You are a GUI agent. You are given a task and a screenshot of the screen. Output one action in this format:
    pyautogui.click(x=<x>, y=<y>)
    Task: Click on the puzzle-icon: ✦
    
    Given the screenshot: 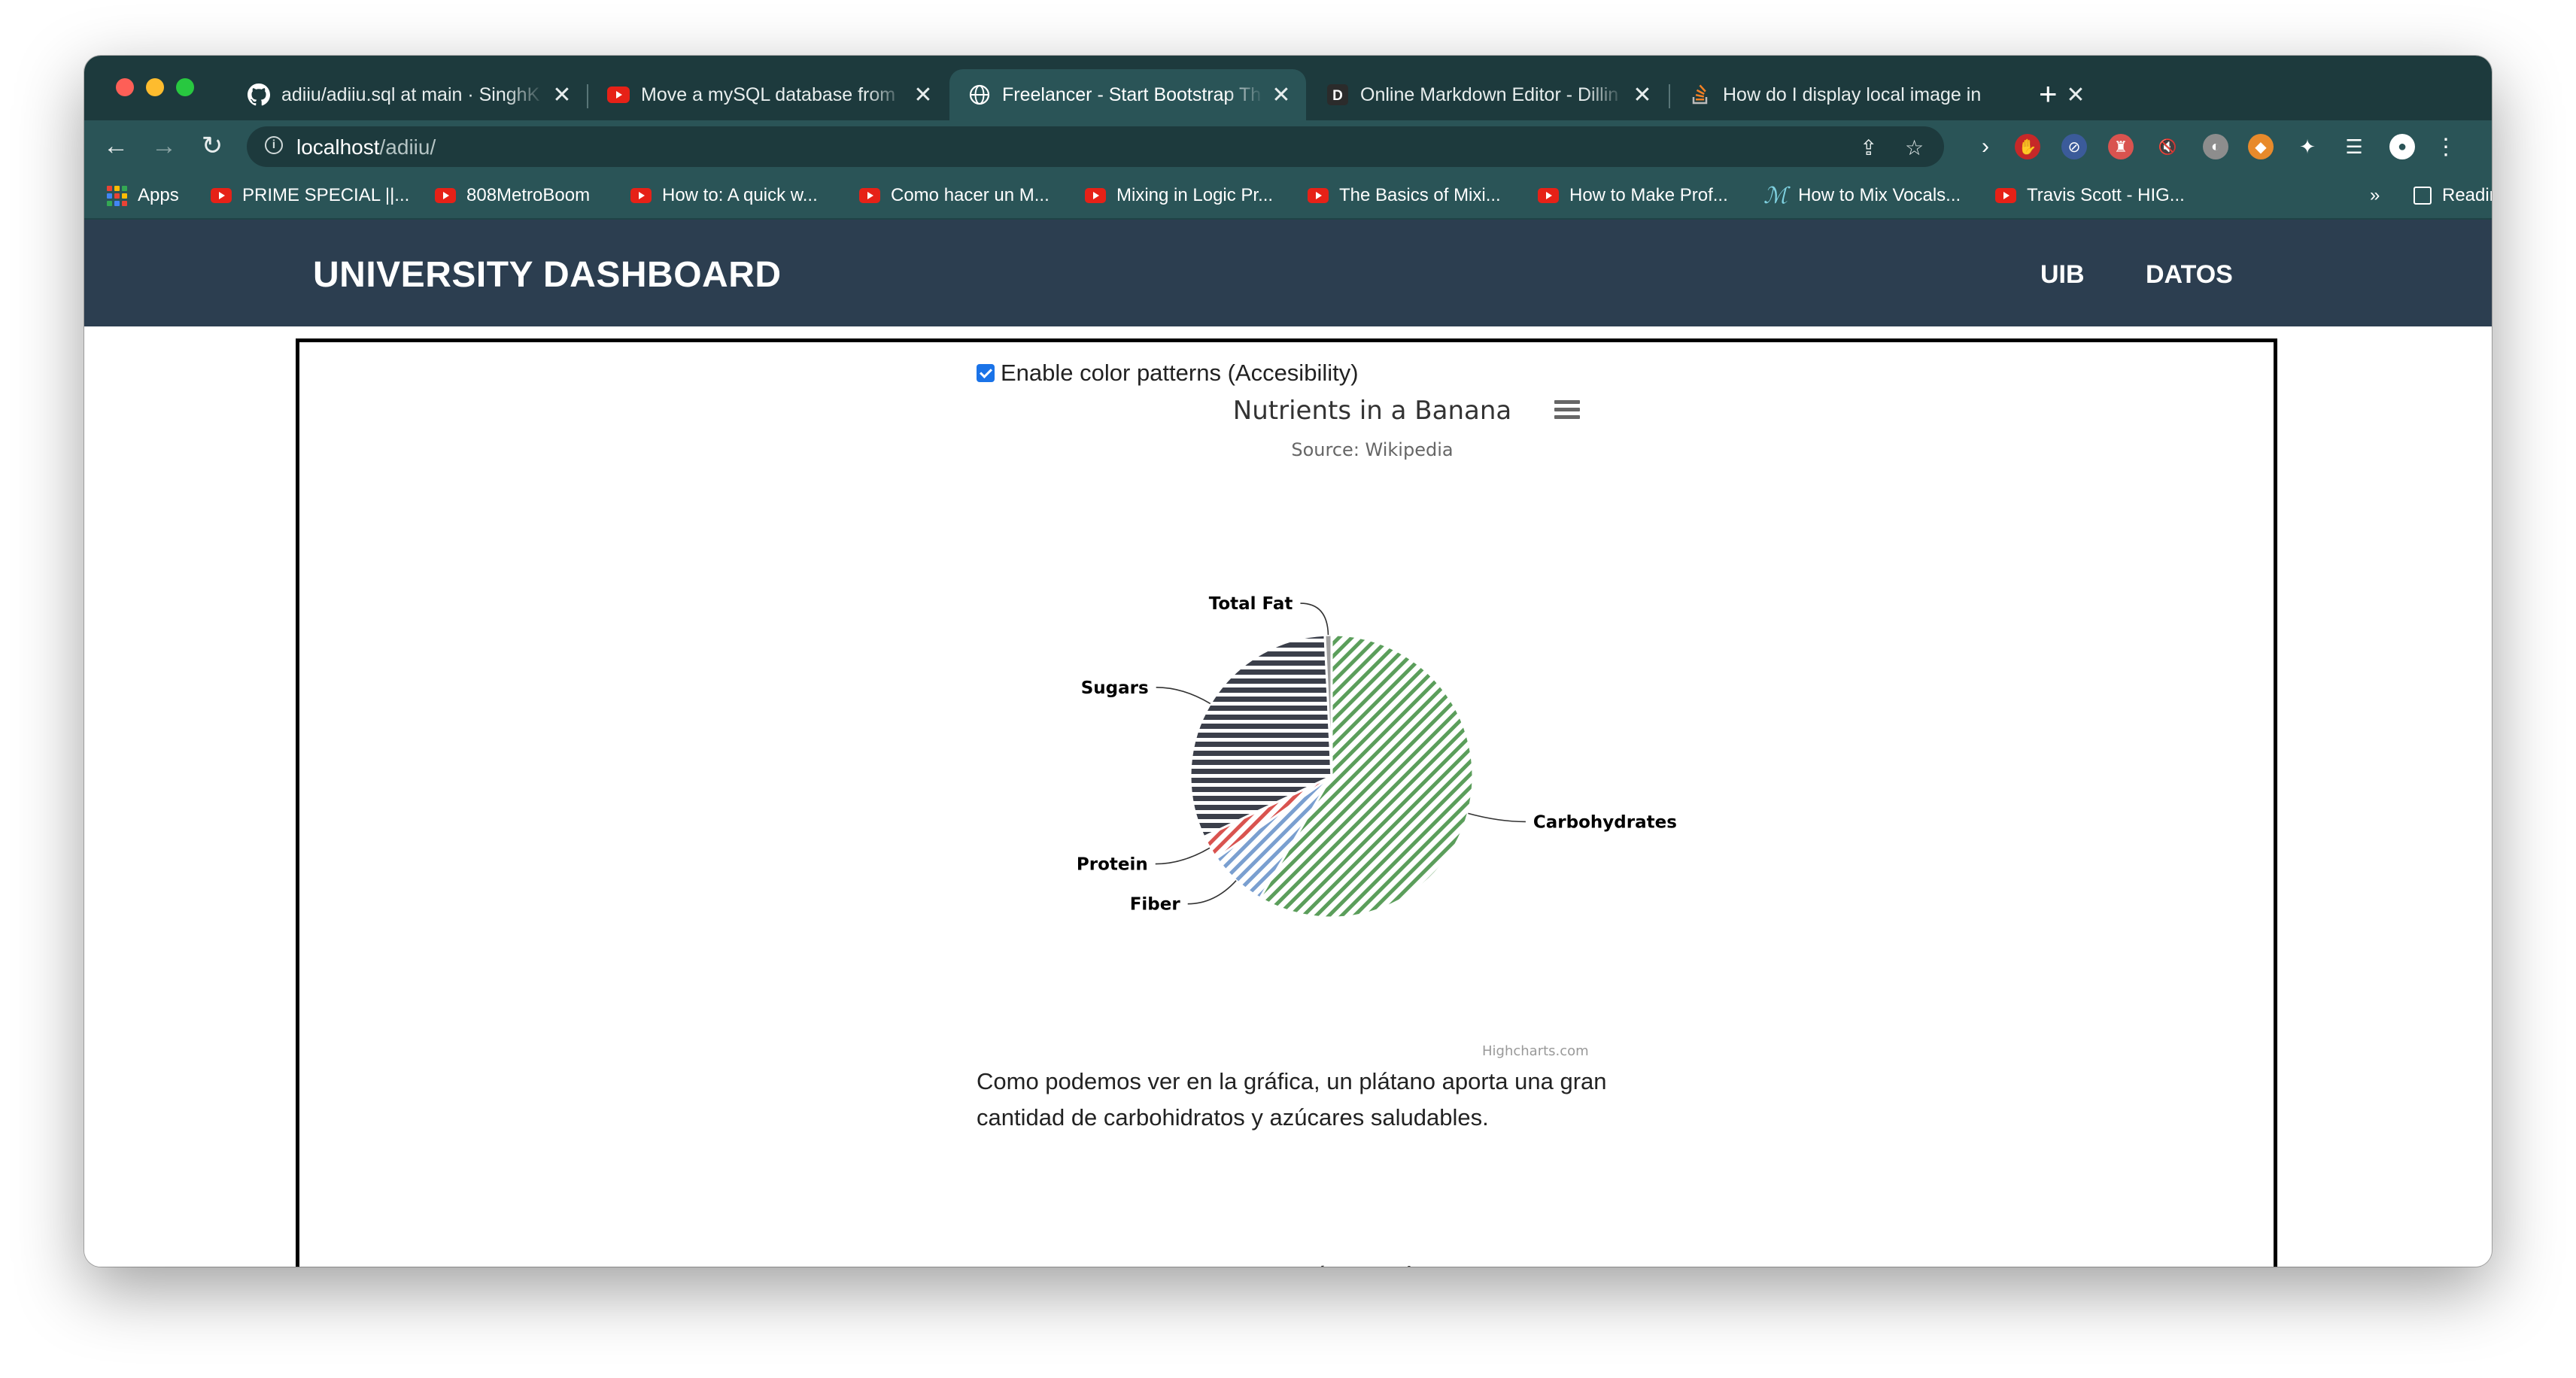 What is the action you would take?
    pyautogui.click(x=2307, y=146)
    